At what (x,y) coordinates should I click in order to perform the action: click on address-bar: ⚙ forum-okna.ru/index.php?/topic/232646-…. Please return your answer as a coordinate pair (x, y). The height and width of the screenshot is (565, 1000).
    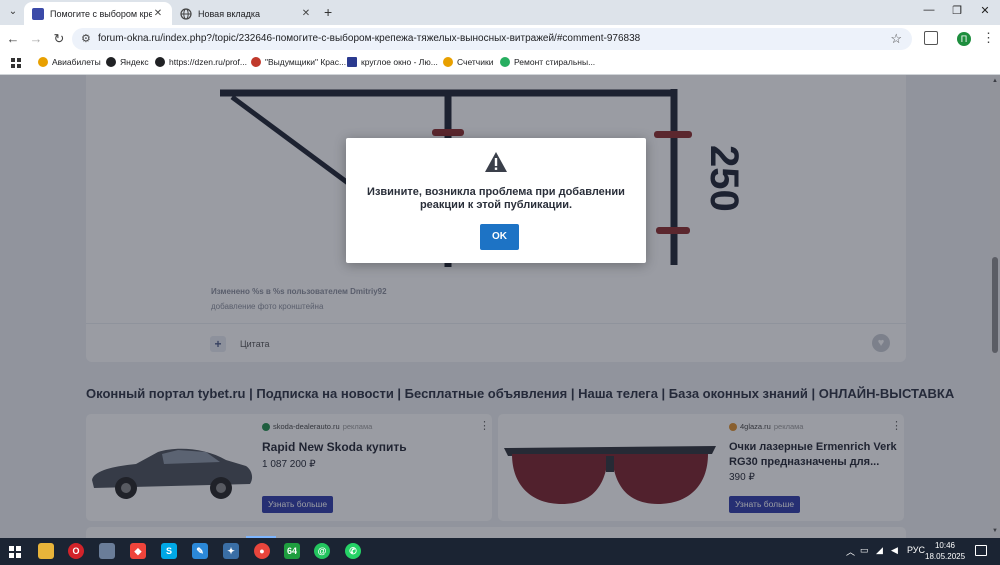
    Looking at the image, I should click on (492, 39).